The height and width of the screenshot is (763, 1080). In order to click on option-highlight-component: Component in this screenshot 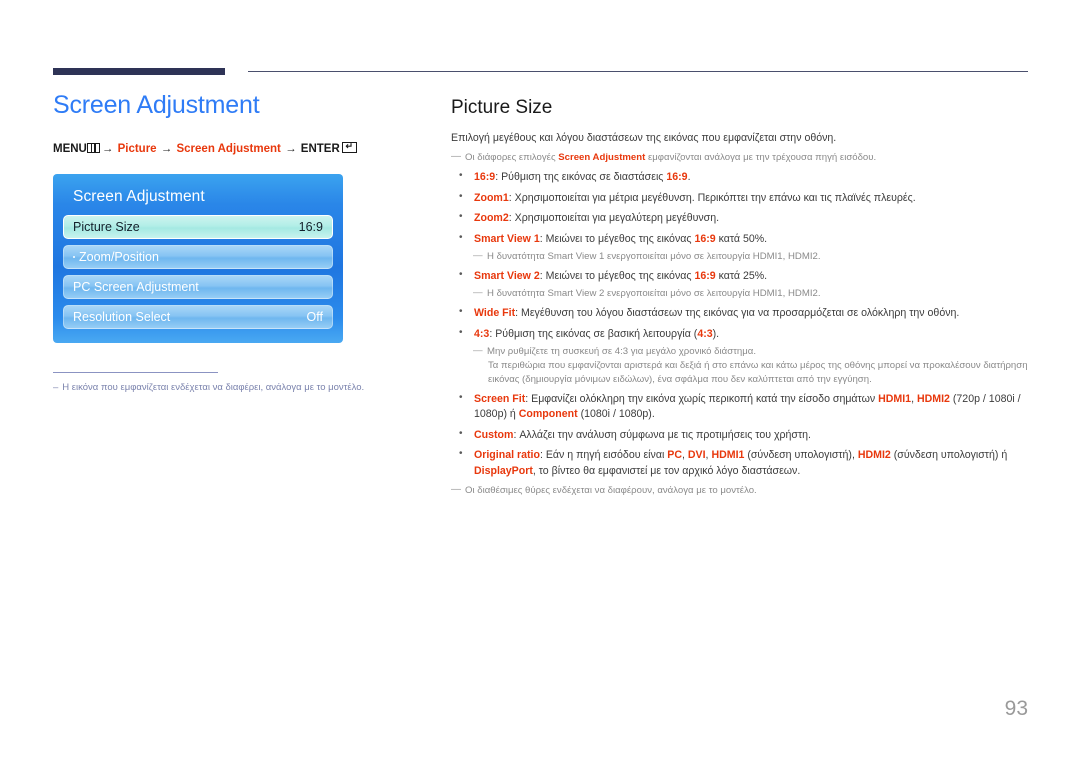, I will do `click(548, 414)`.